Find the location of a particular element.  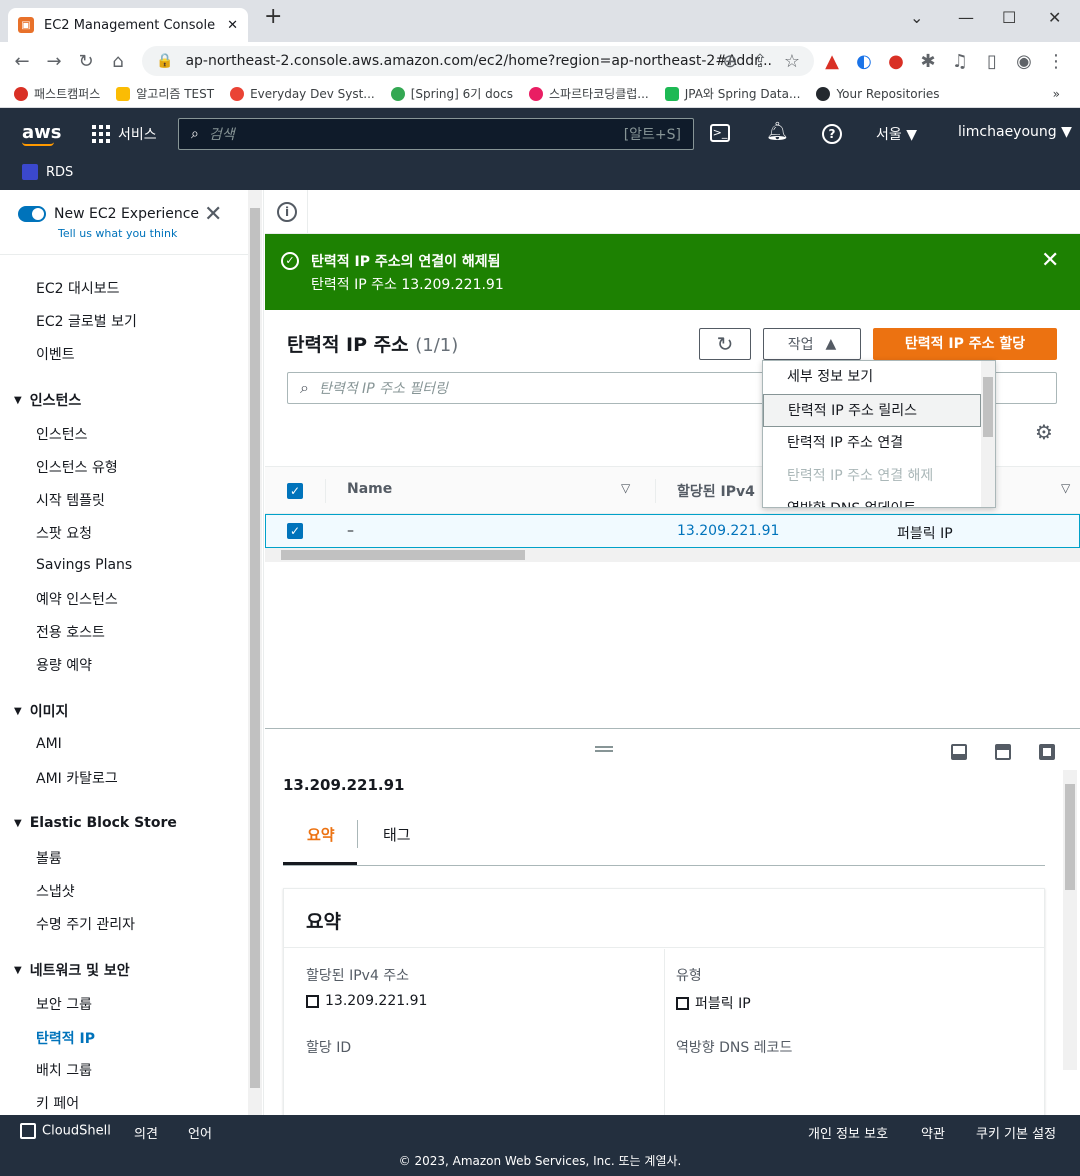

menu-item-release: 탄력적 IP 주소 릴리스 is located at coordinates (872, 410).